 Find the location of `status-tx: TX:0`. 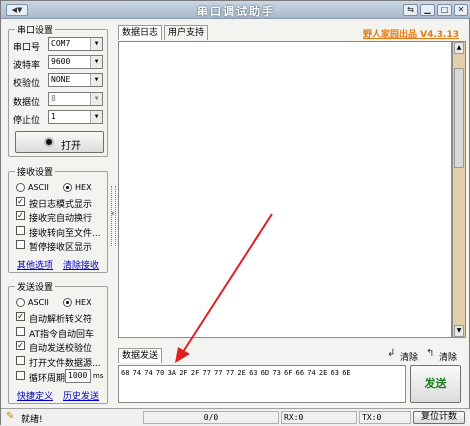

status-tx: TX:0 is located at coordinates (385, 417).